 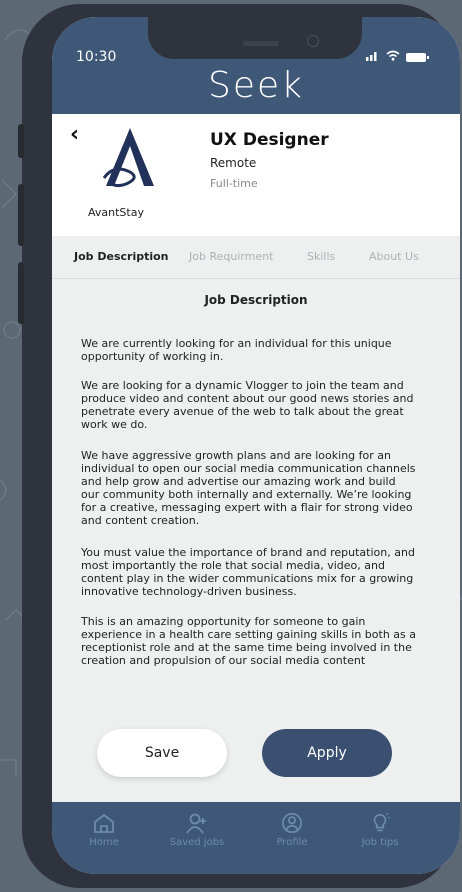 I want to click on nav-label-saved-jobs: Saved jobs, so click(x=197, y=842).